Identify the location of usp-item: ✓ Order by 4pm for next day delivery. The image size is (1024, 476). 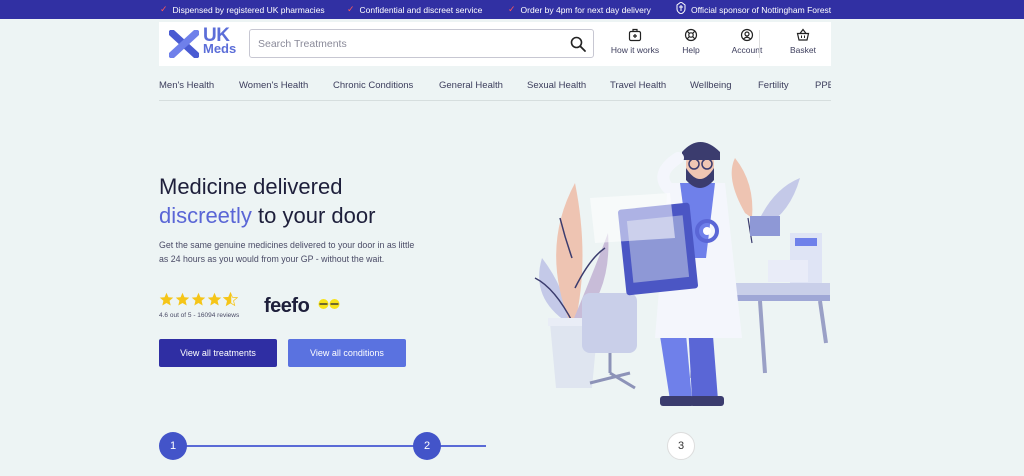
(579, 9).